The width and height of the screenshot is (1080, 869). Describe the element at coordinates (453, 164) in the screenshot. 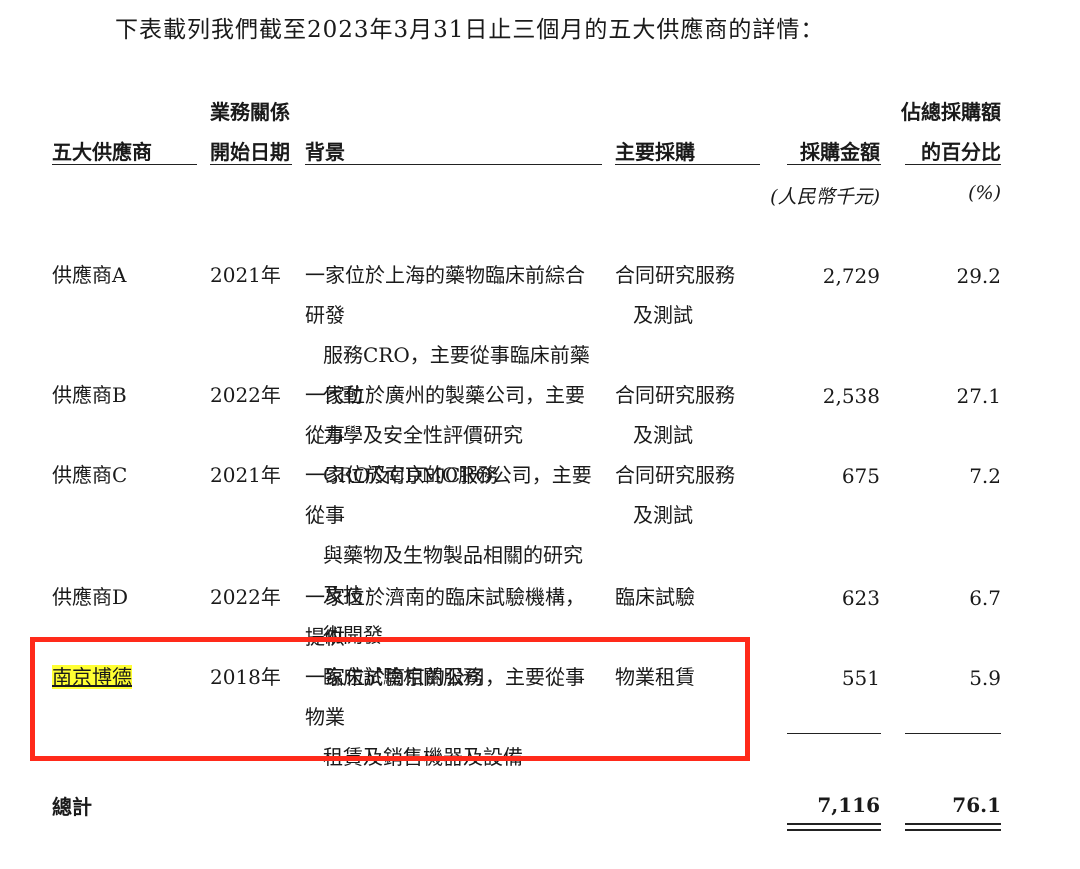

I see `header-rule-background` at that location.